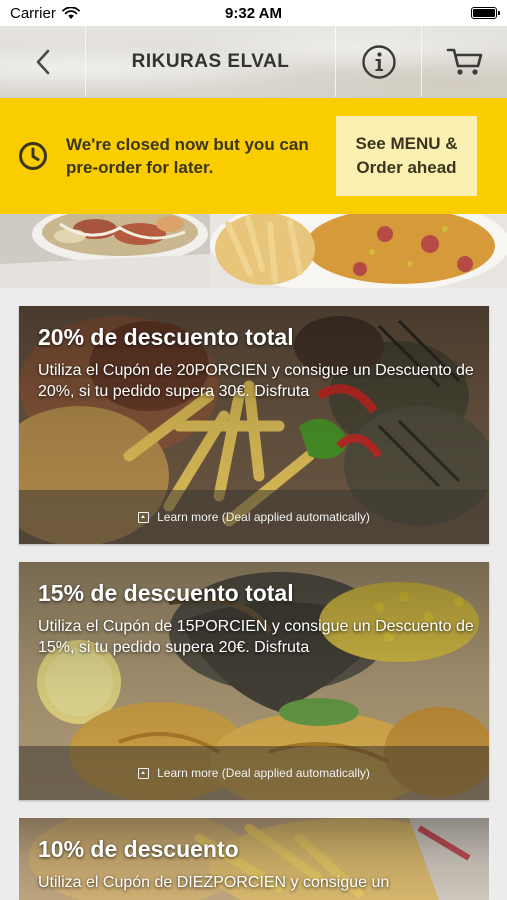 The image size is (507, 900). I want to click on status-bar: Carrier 9:32 AM, so click(253, 13).